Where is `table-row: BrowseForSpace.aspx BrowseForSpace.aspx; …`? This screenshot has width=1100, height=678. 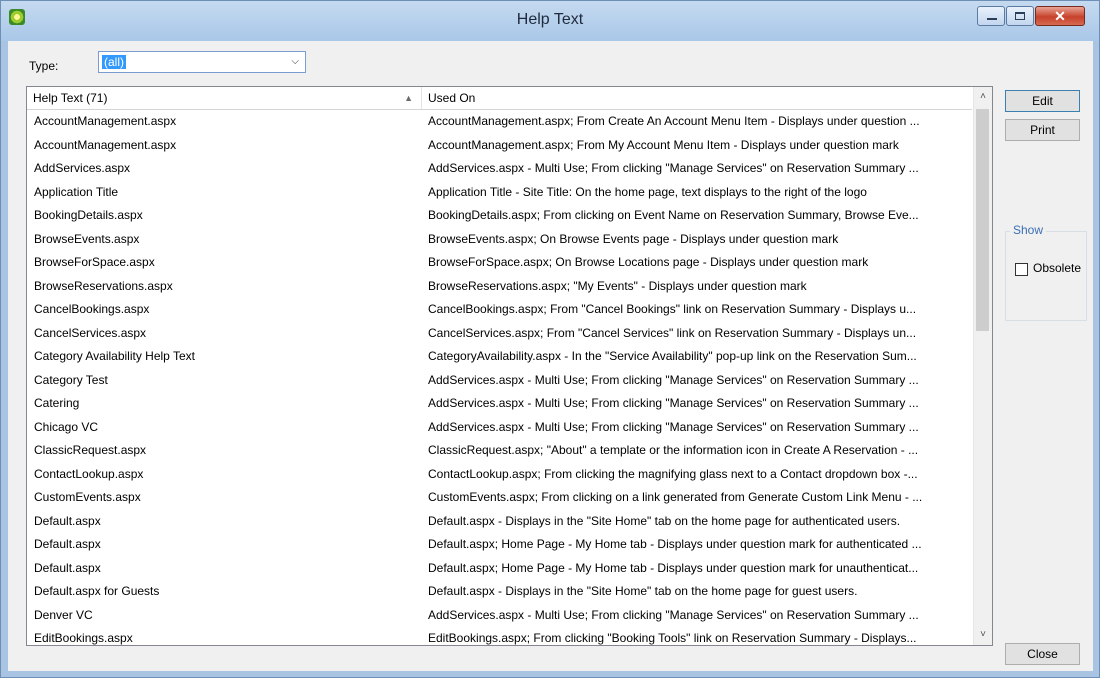 table-row: BrowseForSpace.aspx BrowseForSpace.aspx; … is located at coordinates (499, 263).